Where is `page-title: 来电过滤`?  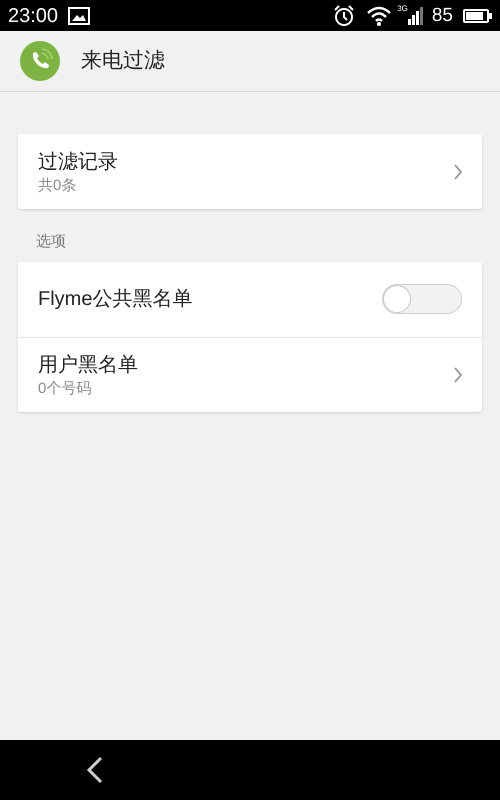 page-title: 来电过滤 is located at coordinates (123, 61).